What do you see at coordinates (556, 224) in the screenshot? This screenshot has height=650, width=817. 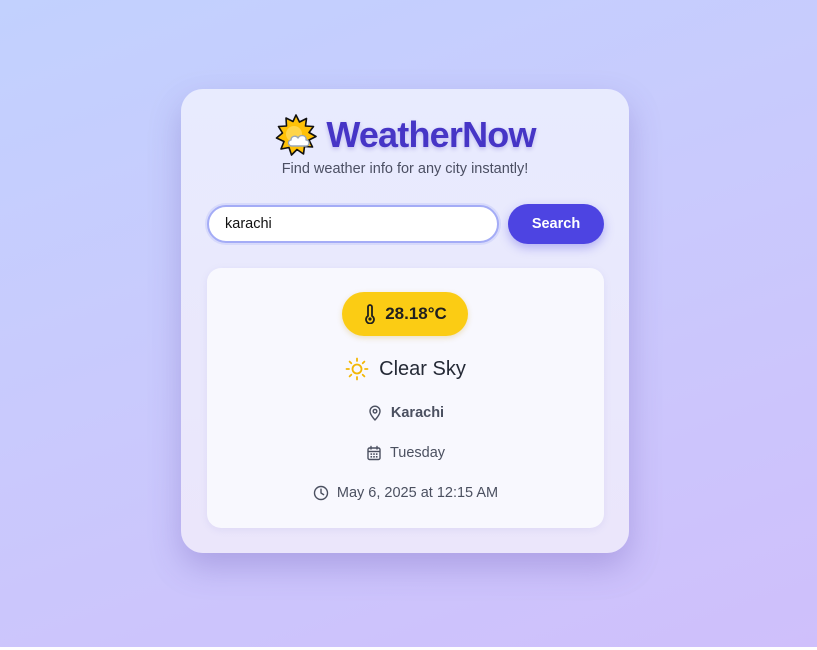 I see `search-button: Search` at bounding box center [556, 224].